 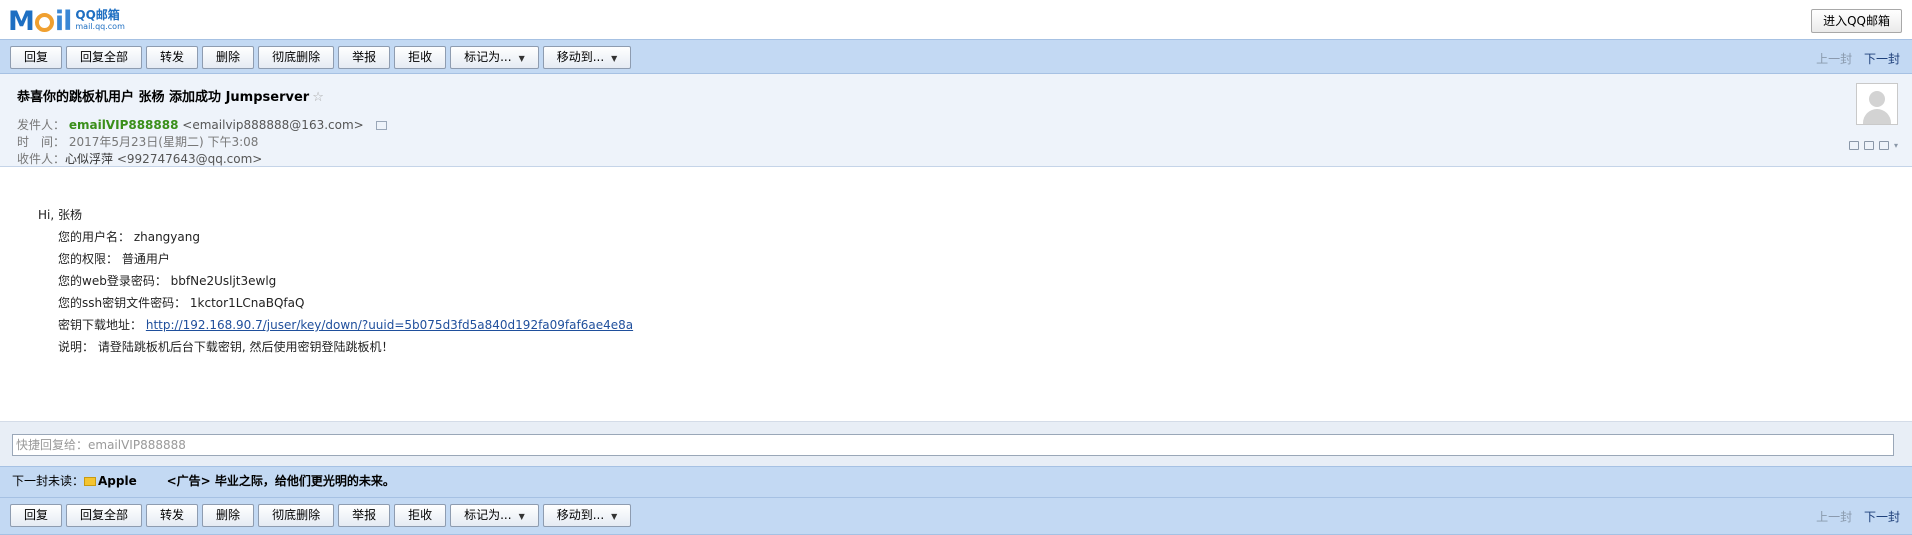 What do you see at coordinates (953, 445) in the screenshot?
I see `quick-reply-input: 快捷回复给：emailVIP888888` at bounding box center [953, 445].